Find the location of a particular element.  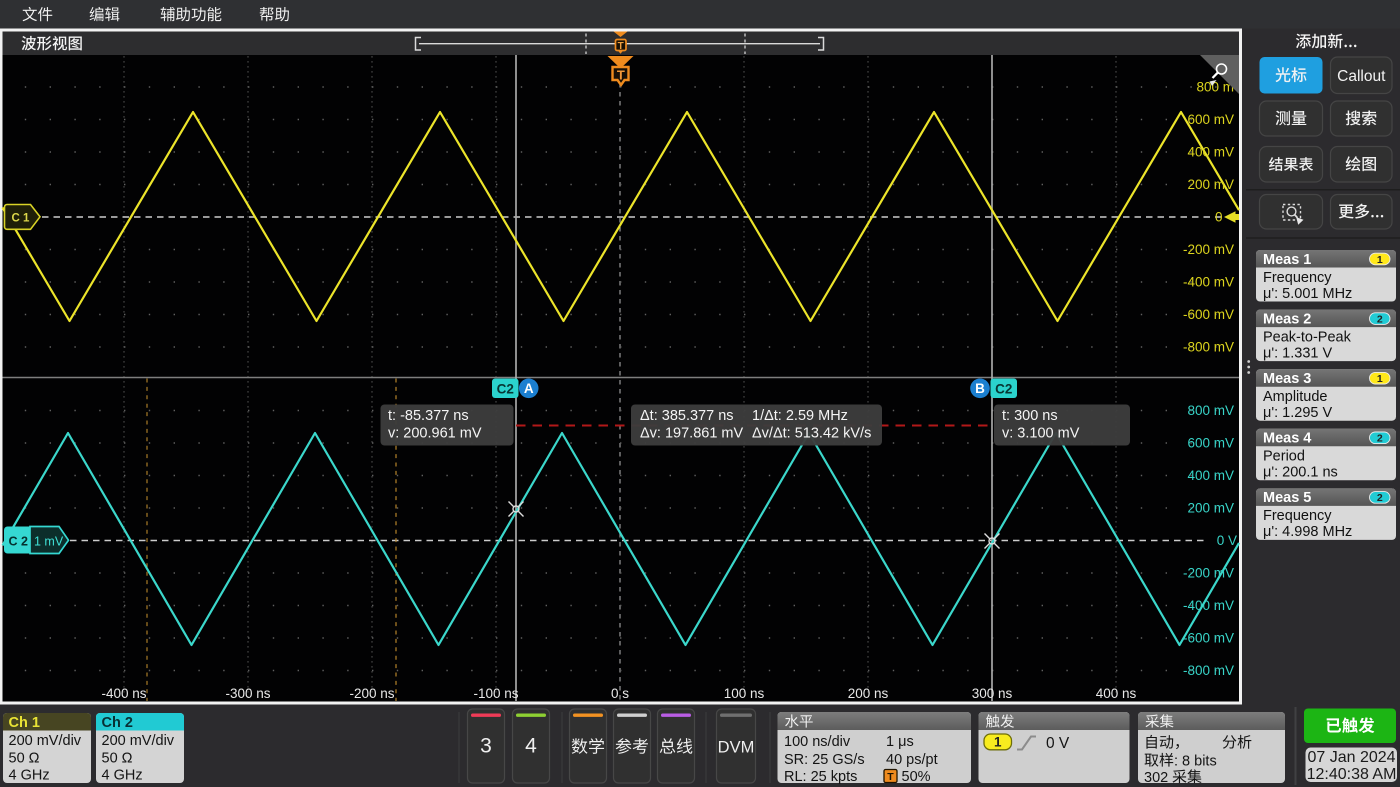

svg-text: μ': 1.331 V is located at coordinates (1297, 353).